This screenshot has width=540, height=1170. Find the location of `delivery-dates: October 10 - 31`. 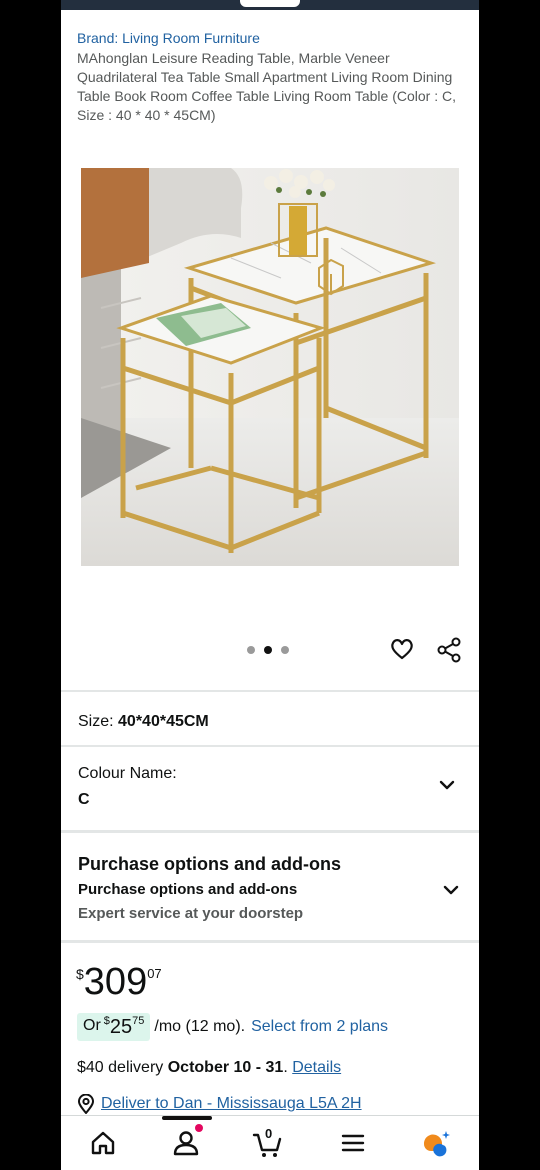

delivery-dates: October 10 - 31 is located at coordinates (225, 1067).